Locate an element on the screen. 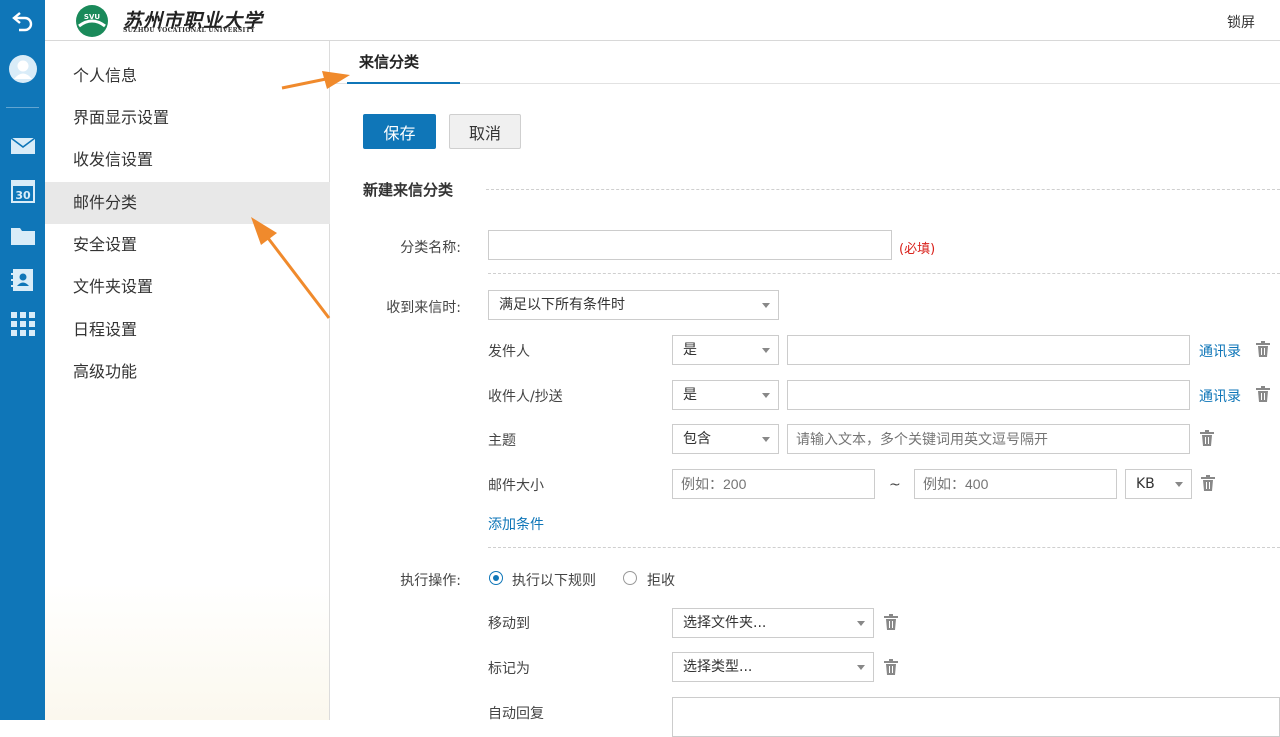 This screenshot has width=1280, height=737. lock-screen-button: 锁屏 is located at coordinates (1241, 22).